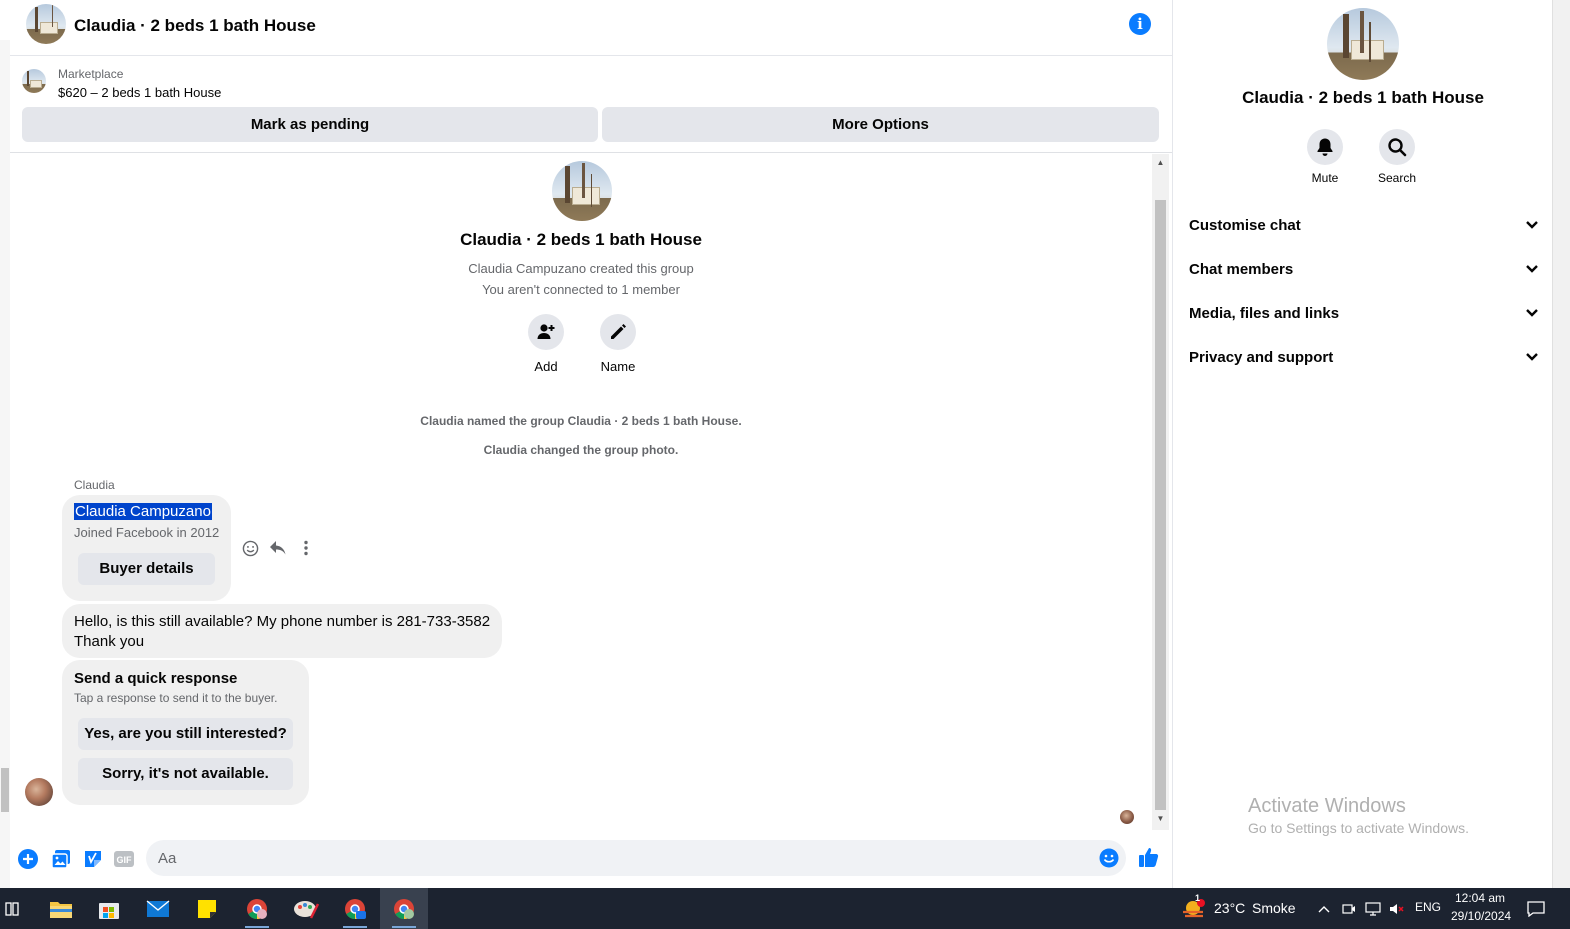 This screenshot has height=929, width=1570. What do you see at coordinates (1109, 858) in the screenshot?
I see `emoji-picker-icon` at bounding box center [1109, 858].